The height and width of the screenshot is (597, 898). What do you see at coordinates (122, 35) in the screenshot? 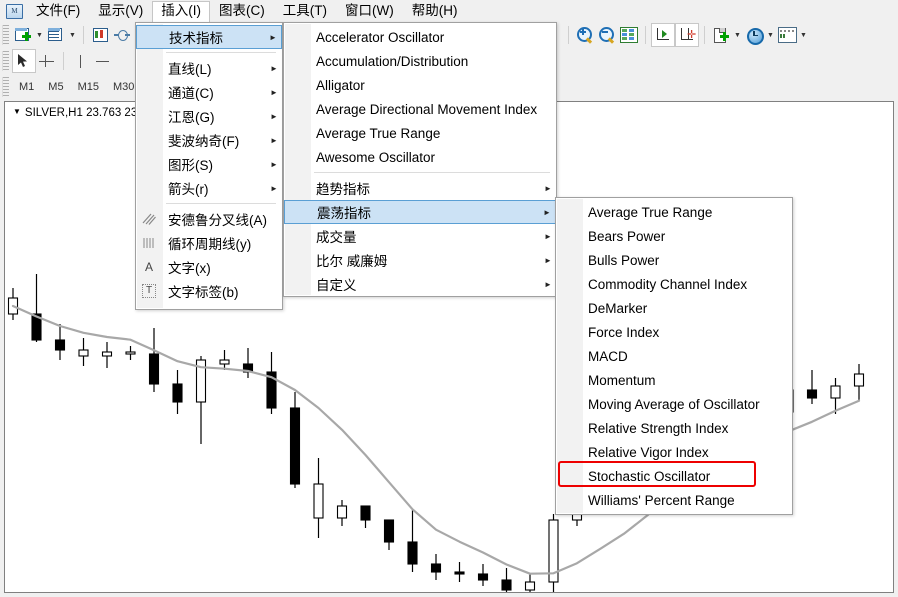
I see `crosshair-tool-button` at bounding box center [122, 35].